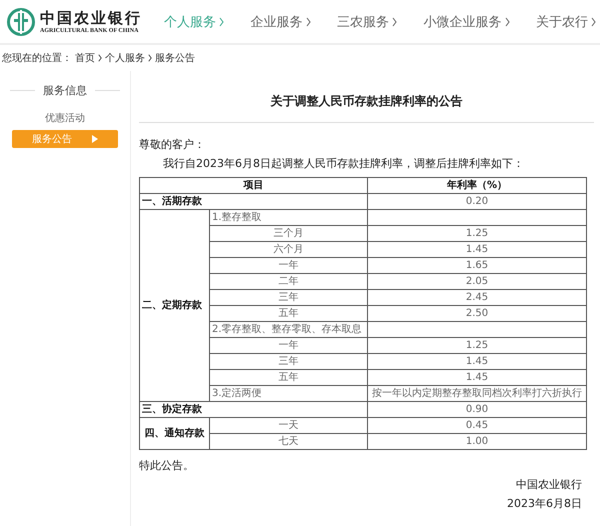 The width and height of the screenshot is (600, 526). What do you see at coordinates (477, 442) in the screenshot?
I see `table-cell: 1.00` at bounding box center [477, 442].